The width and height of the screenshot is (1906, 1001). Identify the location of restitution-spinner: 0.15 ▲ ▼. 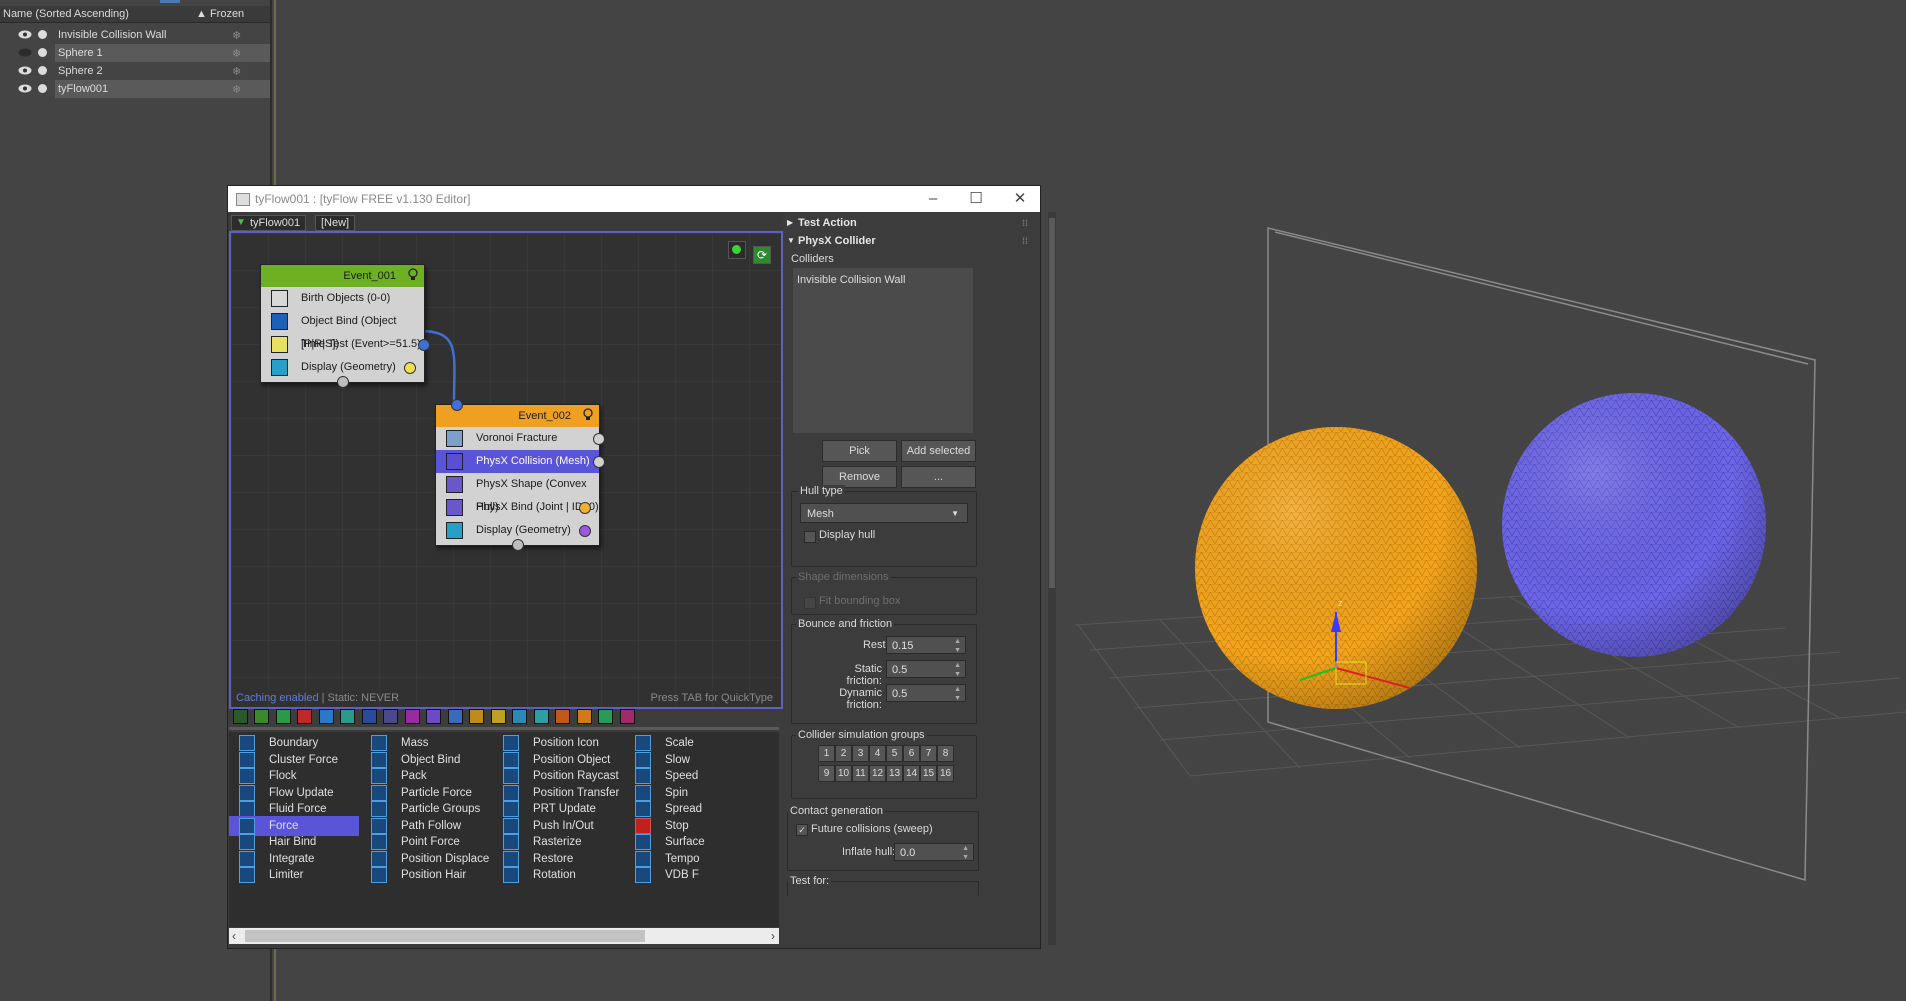
(926, 645).